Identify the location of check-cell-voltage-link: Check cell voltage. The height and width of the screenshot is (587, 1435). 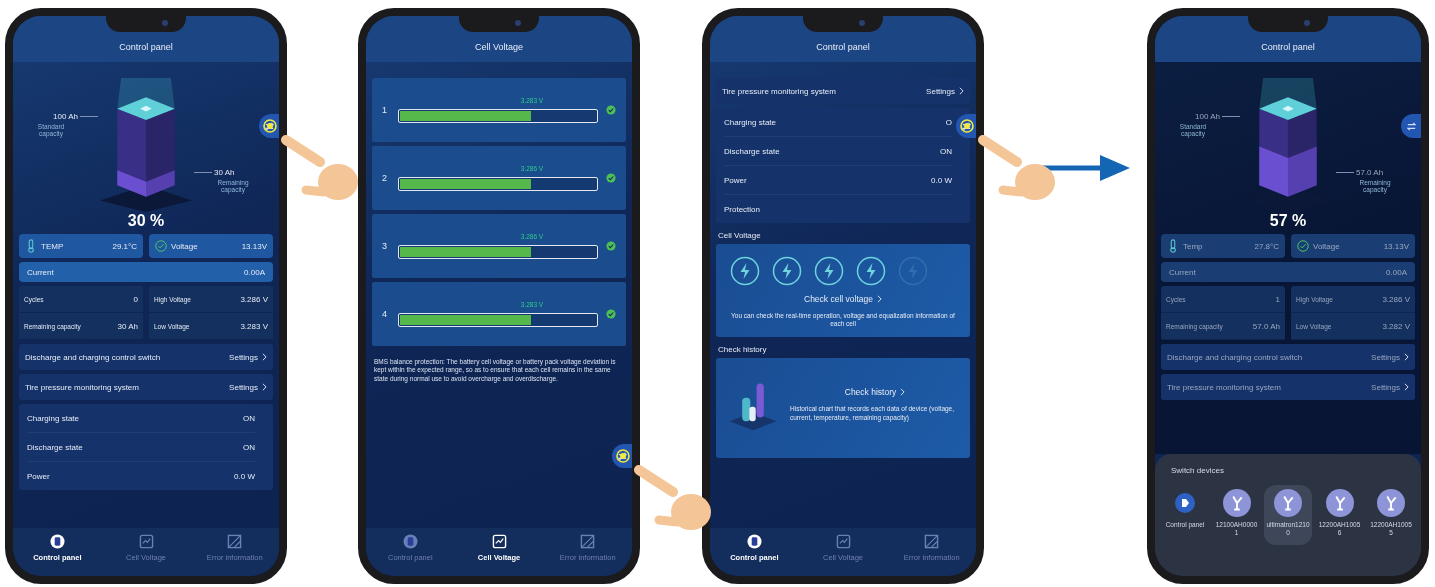
(843, 299).